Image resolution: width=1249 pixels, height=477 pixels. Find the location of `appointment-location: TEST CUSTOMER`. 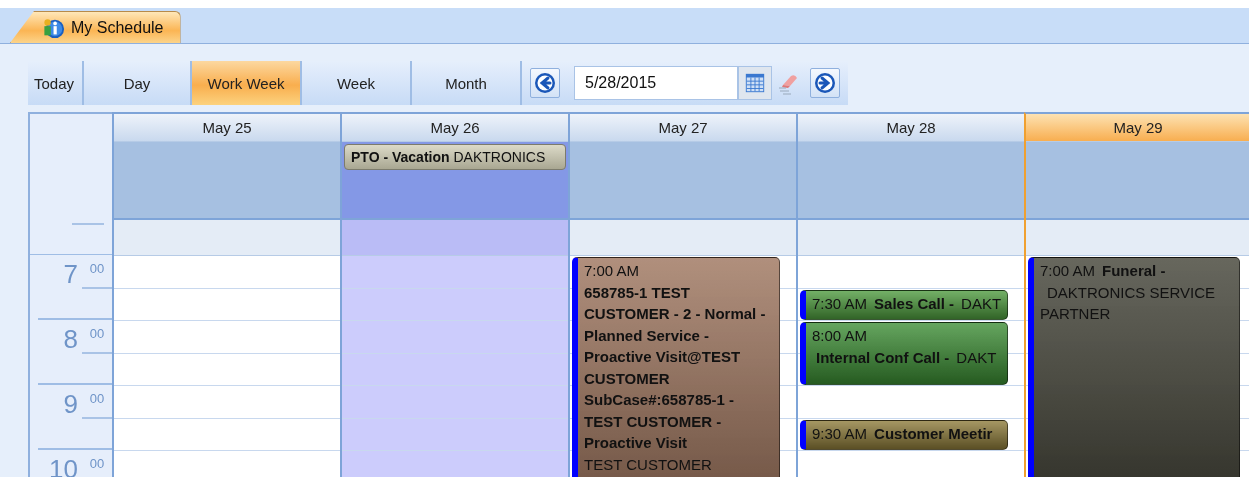

appointment-location: TEST CUSTOMER is located at coordinates (648, 464).